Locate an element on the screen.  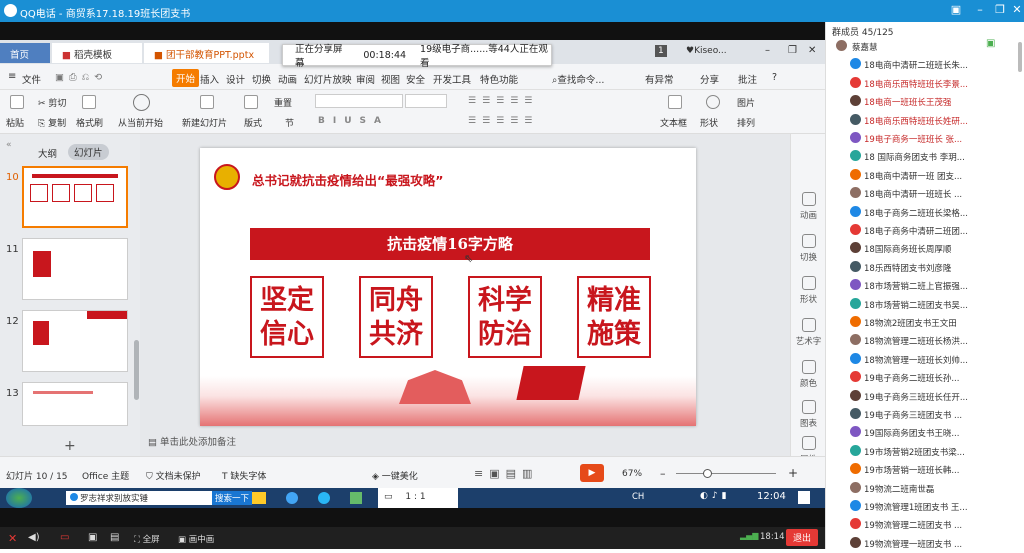
menu-view: 视图 is located at coordinates (390, 79).